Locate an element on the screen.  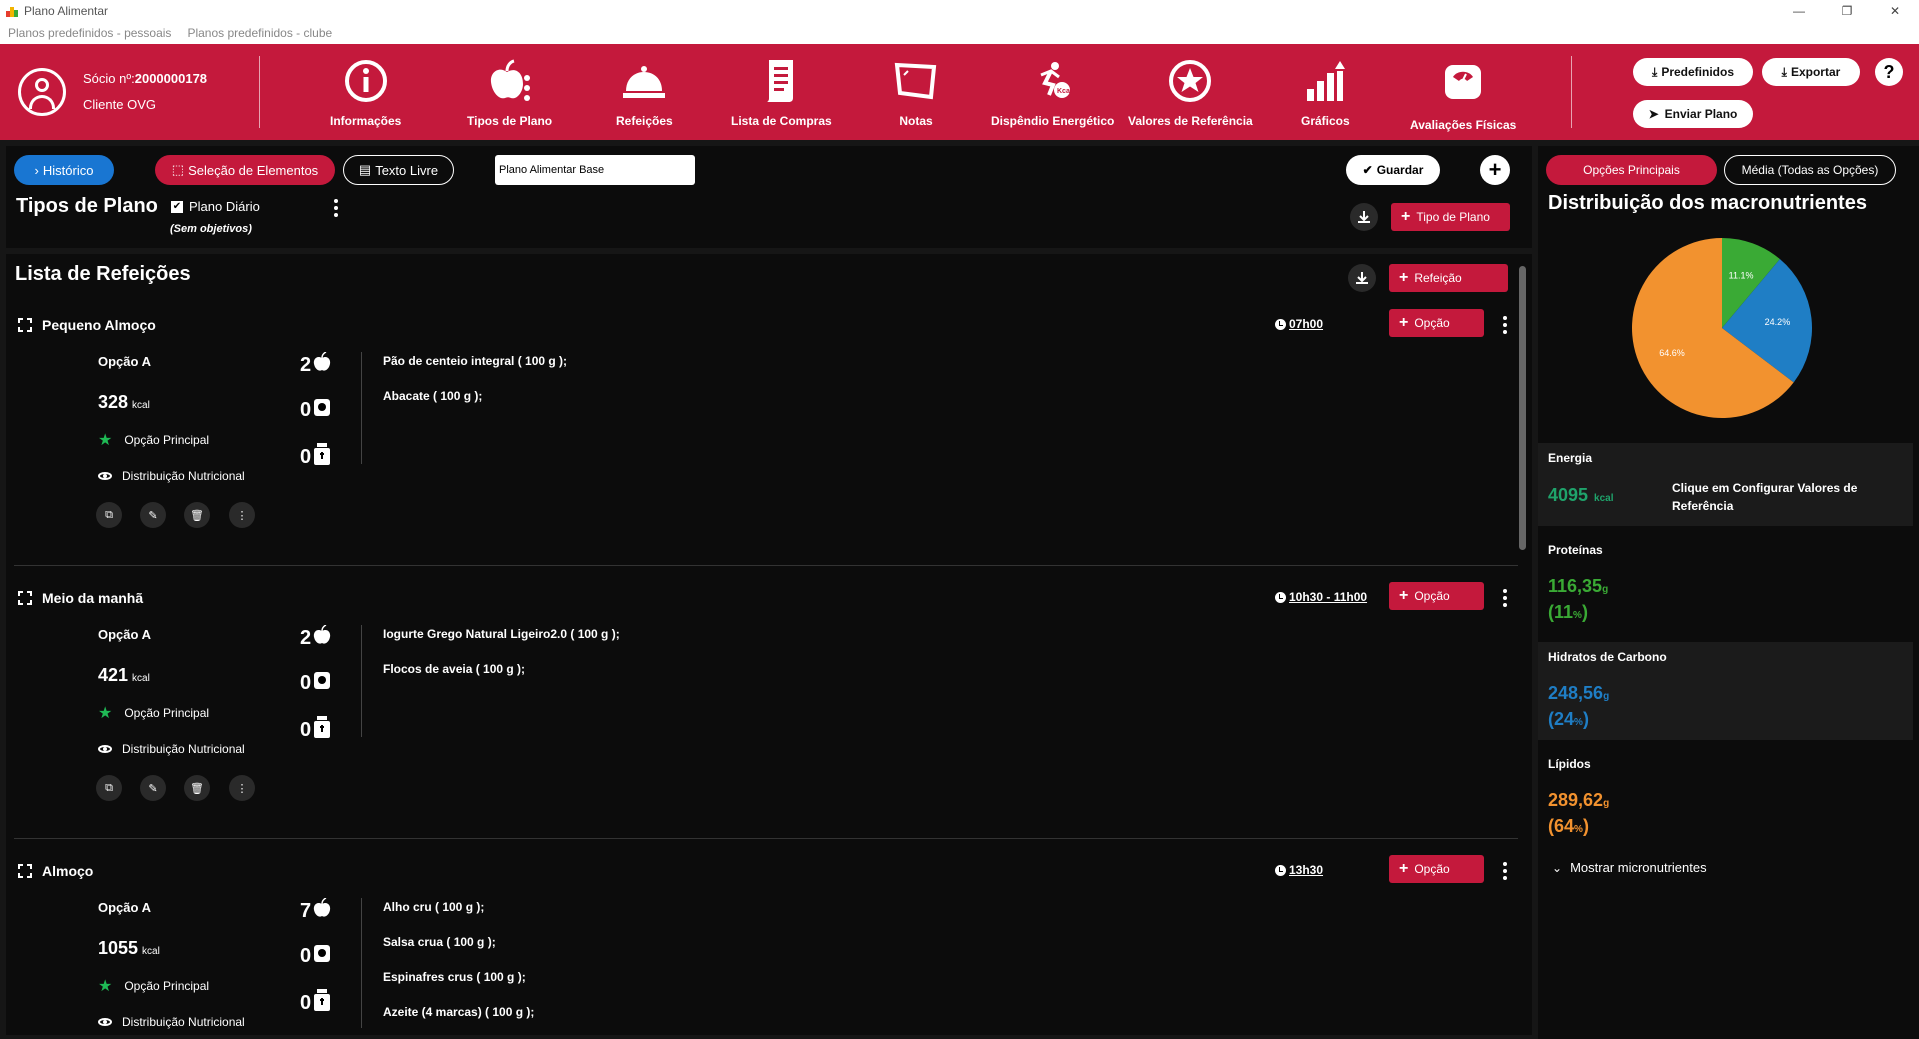
texto-livre-button: ▤ Texto Livre is located at coordinates (398, 170).